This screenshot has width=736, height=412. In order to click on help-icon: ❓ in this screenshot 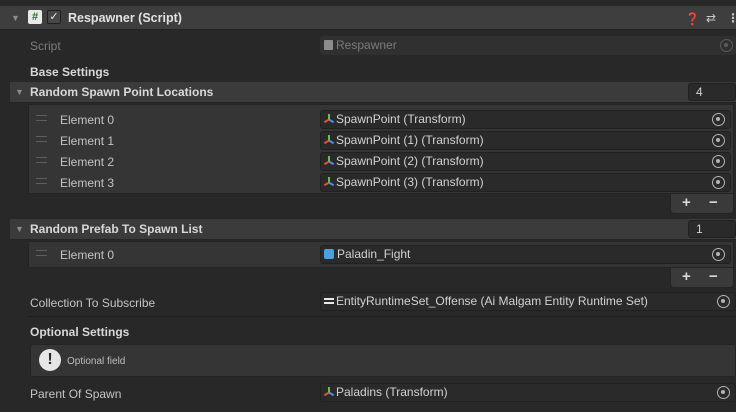, I will do `click(692, 19)`.